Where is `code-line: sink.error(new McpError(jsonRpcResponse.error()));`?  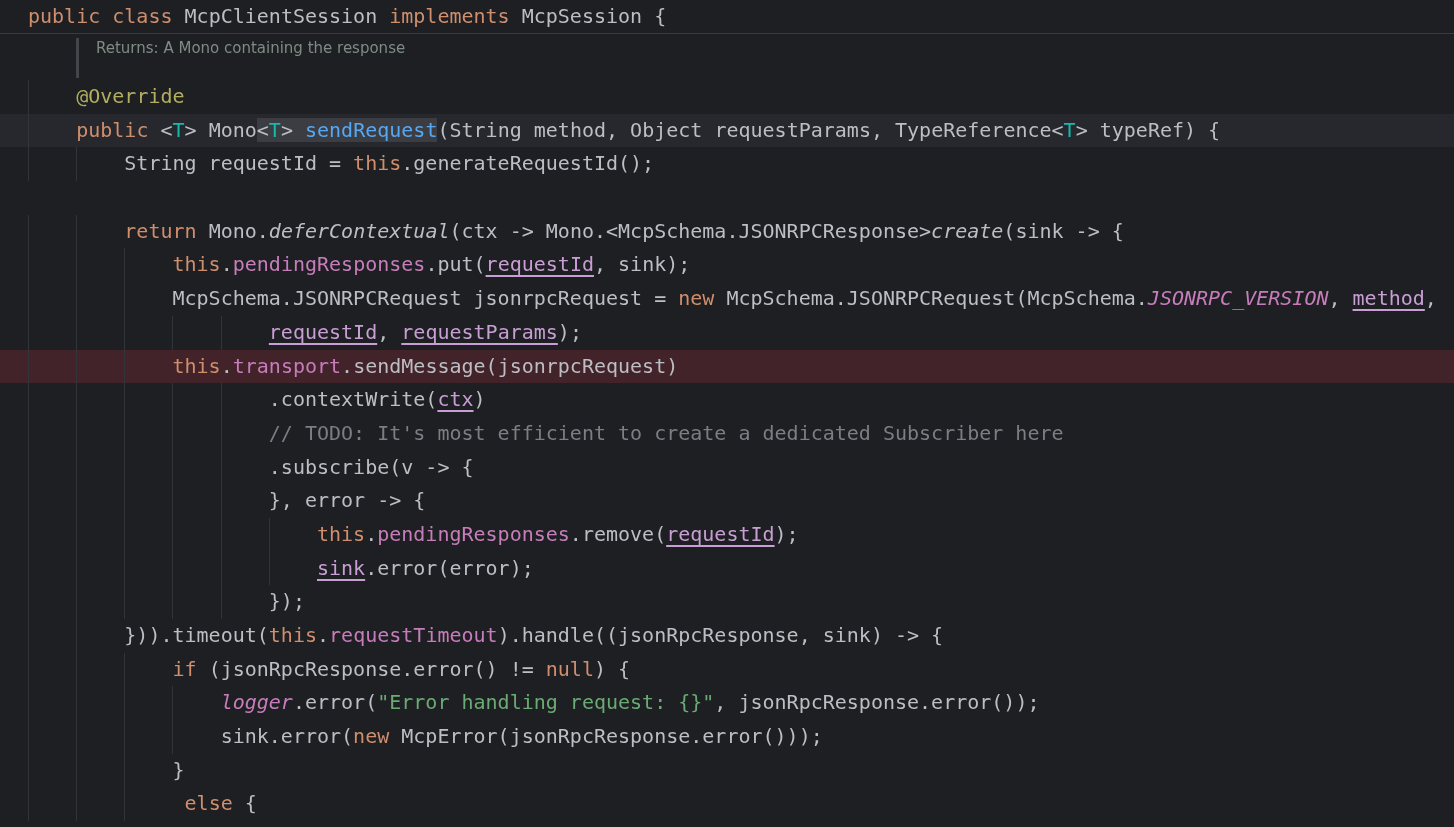
code-line: sink.error(new McpError(jsonRpcResponse.error())); is located at coordinates (727, 737).